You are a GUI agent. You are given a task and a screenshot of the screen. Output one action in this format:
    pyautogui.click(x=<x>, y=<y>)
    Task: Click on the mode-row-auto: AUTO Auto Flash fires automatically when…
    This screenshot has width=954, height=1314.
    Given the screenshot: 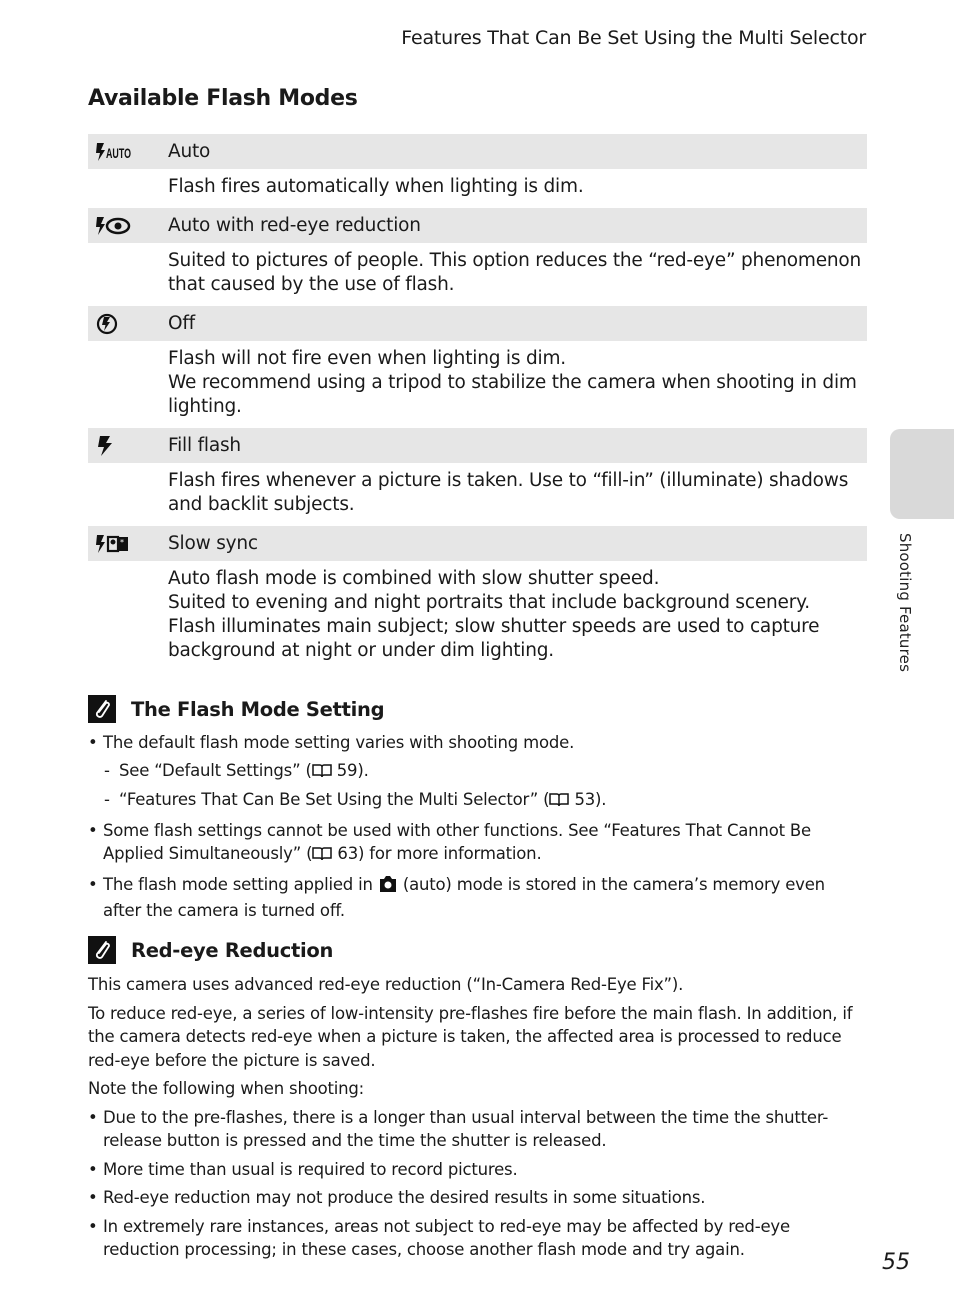 What is the action you would take?
    pyautogui.click(x=477, y=171)
    